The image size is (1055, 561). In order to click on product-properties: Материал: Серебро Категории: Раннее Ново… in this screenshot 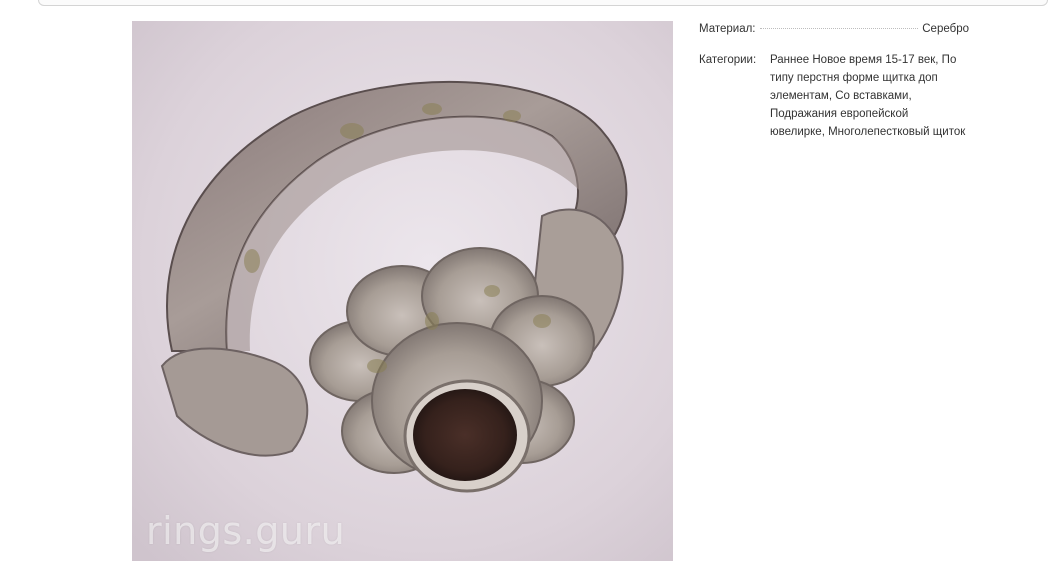, I will do `click(834, 80)`.